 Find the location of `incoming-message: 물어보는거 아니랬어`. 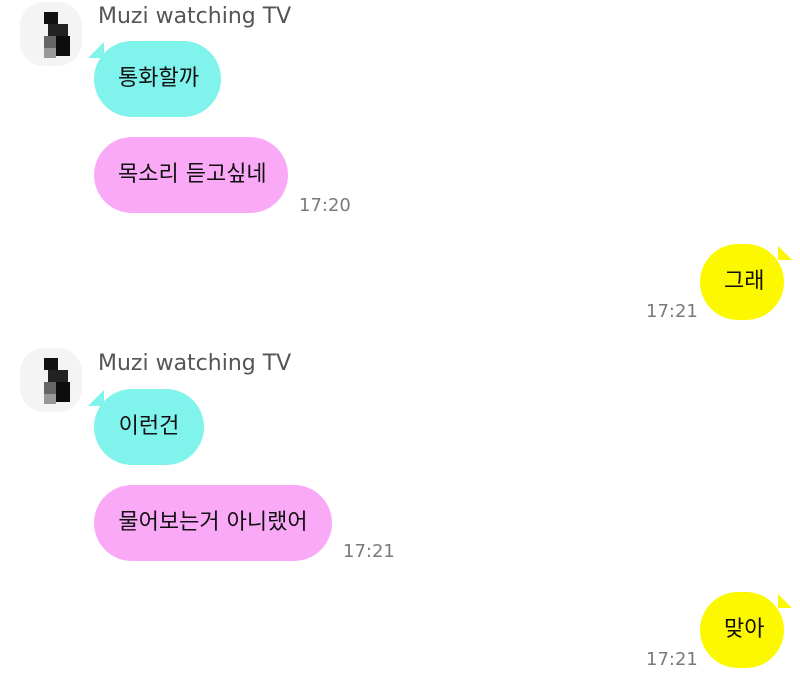

incoming-message: 물어보는거 아니랬어 is located at coordinates (213, 523).